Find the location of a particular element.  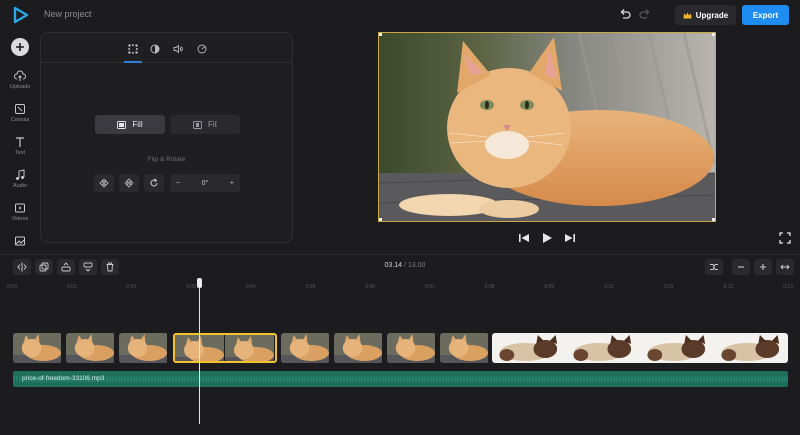

audio-clip: price-of-freedom-33106.mp3 is located at coordinates (400, 379).